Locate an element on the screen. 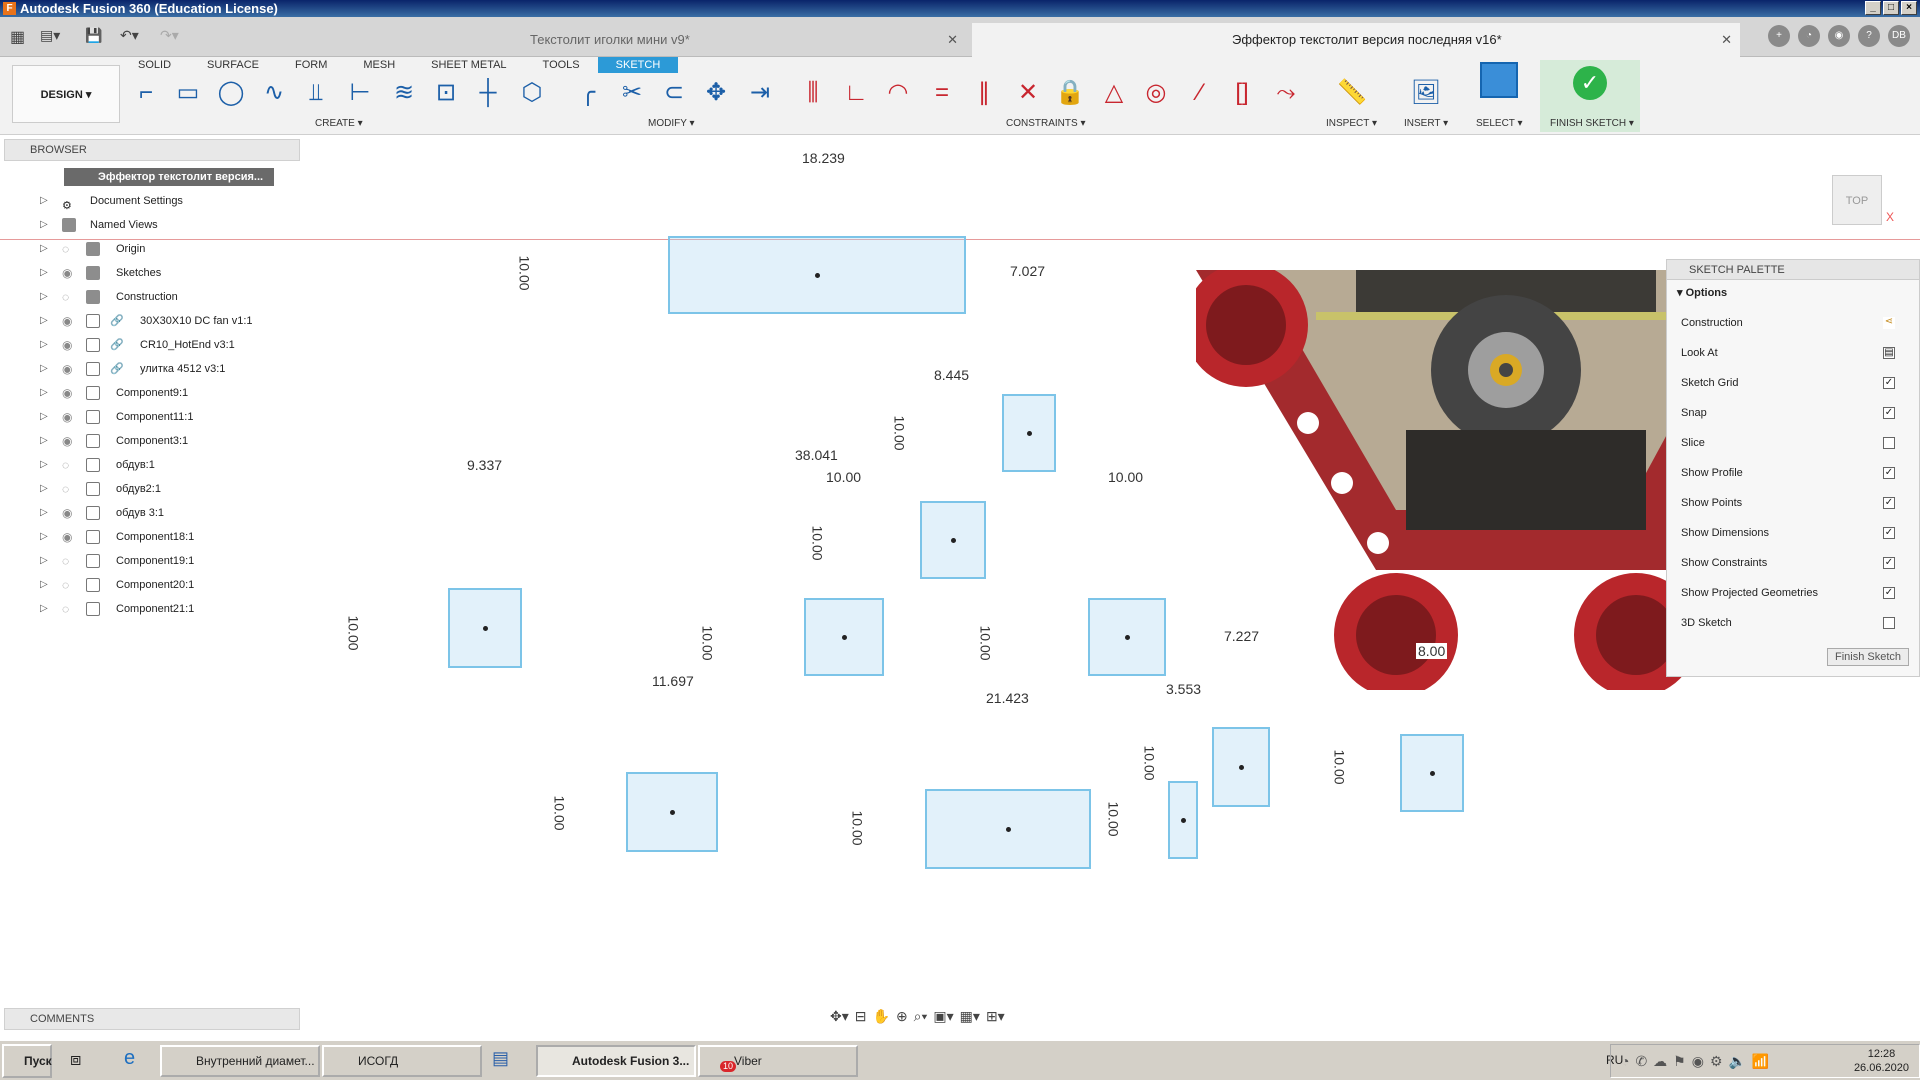  parallel-constraint-icon: ∥ is located at coordinates (984, 93).